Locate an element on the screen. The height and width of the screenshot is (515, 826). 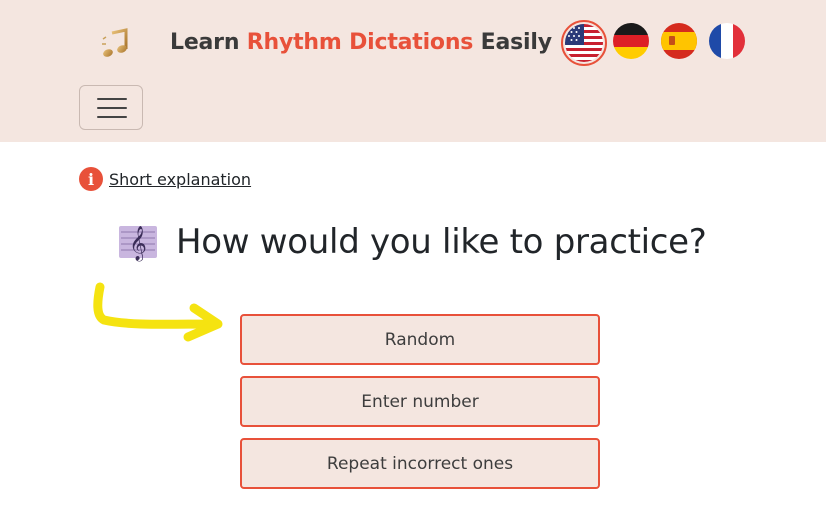
treble-clef-icon: 𝄞 is located at coordinates (138, 244).